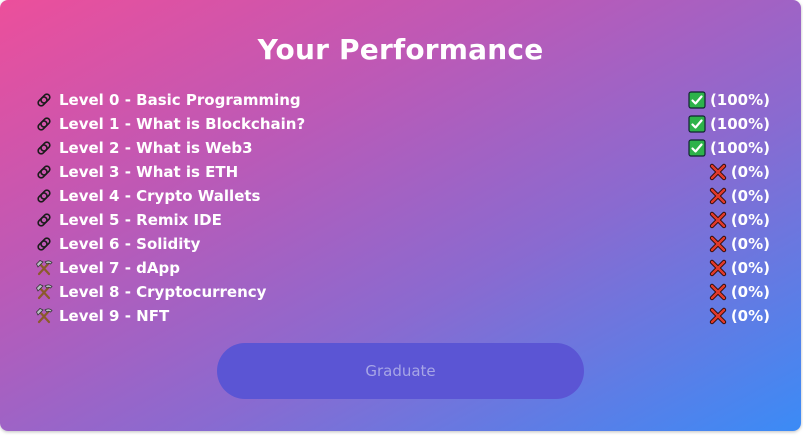 Image resolution: width=803 pixels, height=435 pixels. What do you see at coordinates (402, 244) in the screenshot?
I see `level-row: Level 6 - Solidity (0%)` at bounding box center [402, 244].